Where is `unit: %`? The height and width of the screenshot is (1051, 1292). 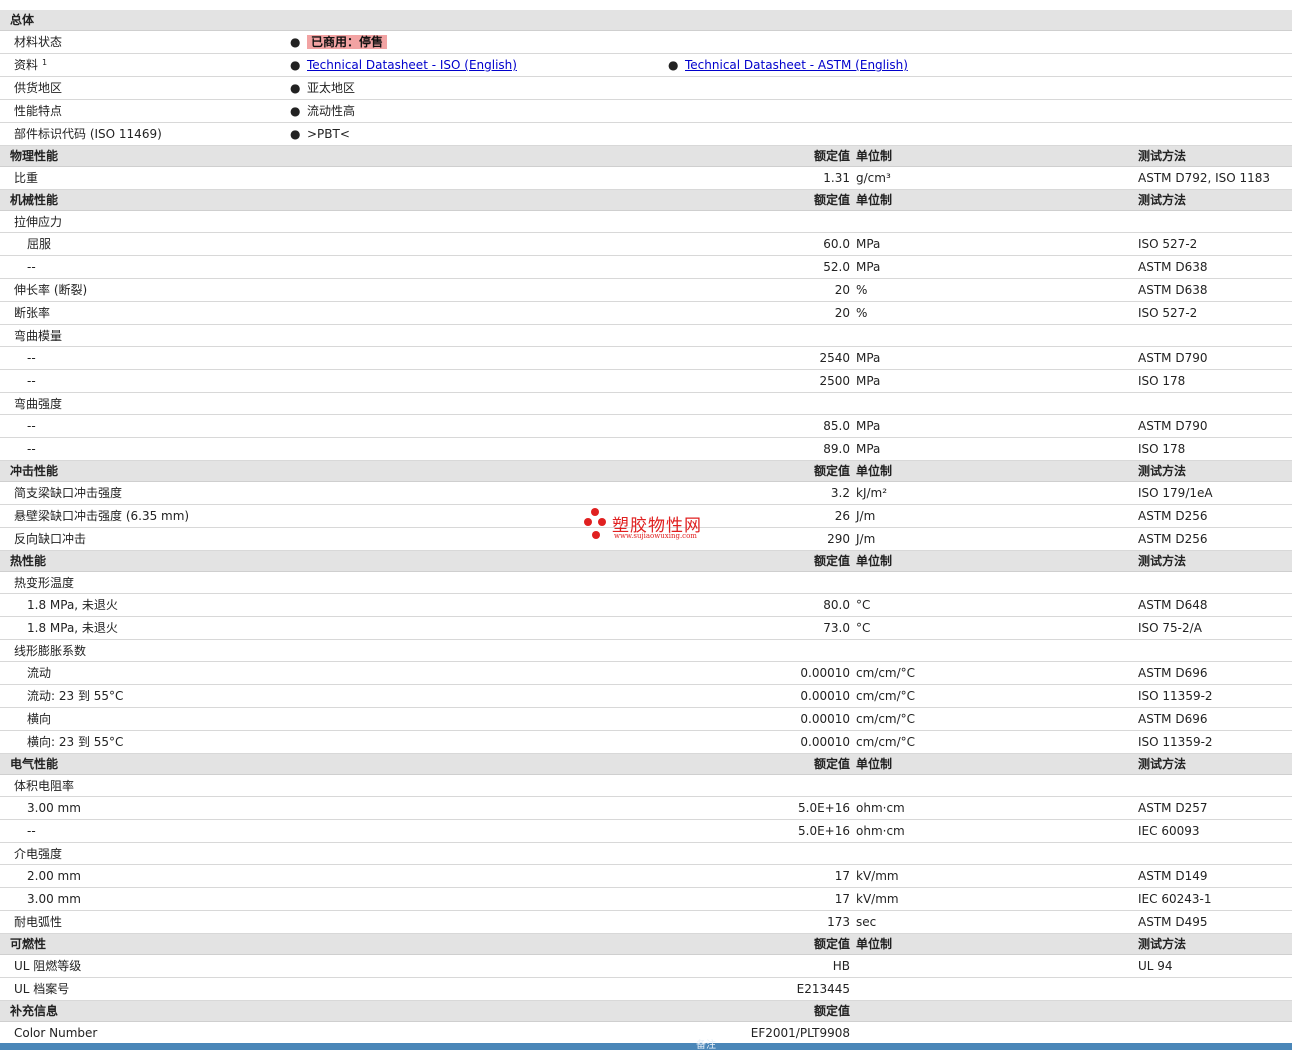
unit: % is located at coordinates (862, 313).